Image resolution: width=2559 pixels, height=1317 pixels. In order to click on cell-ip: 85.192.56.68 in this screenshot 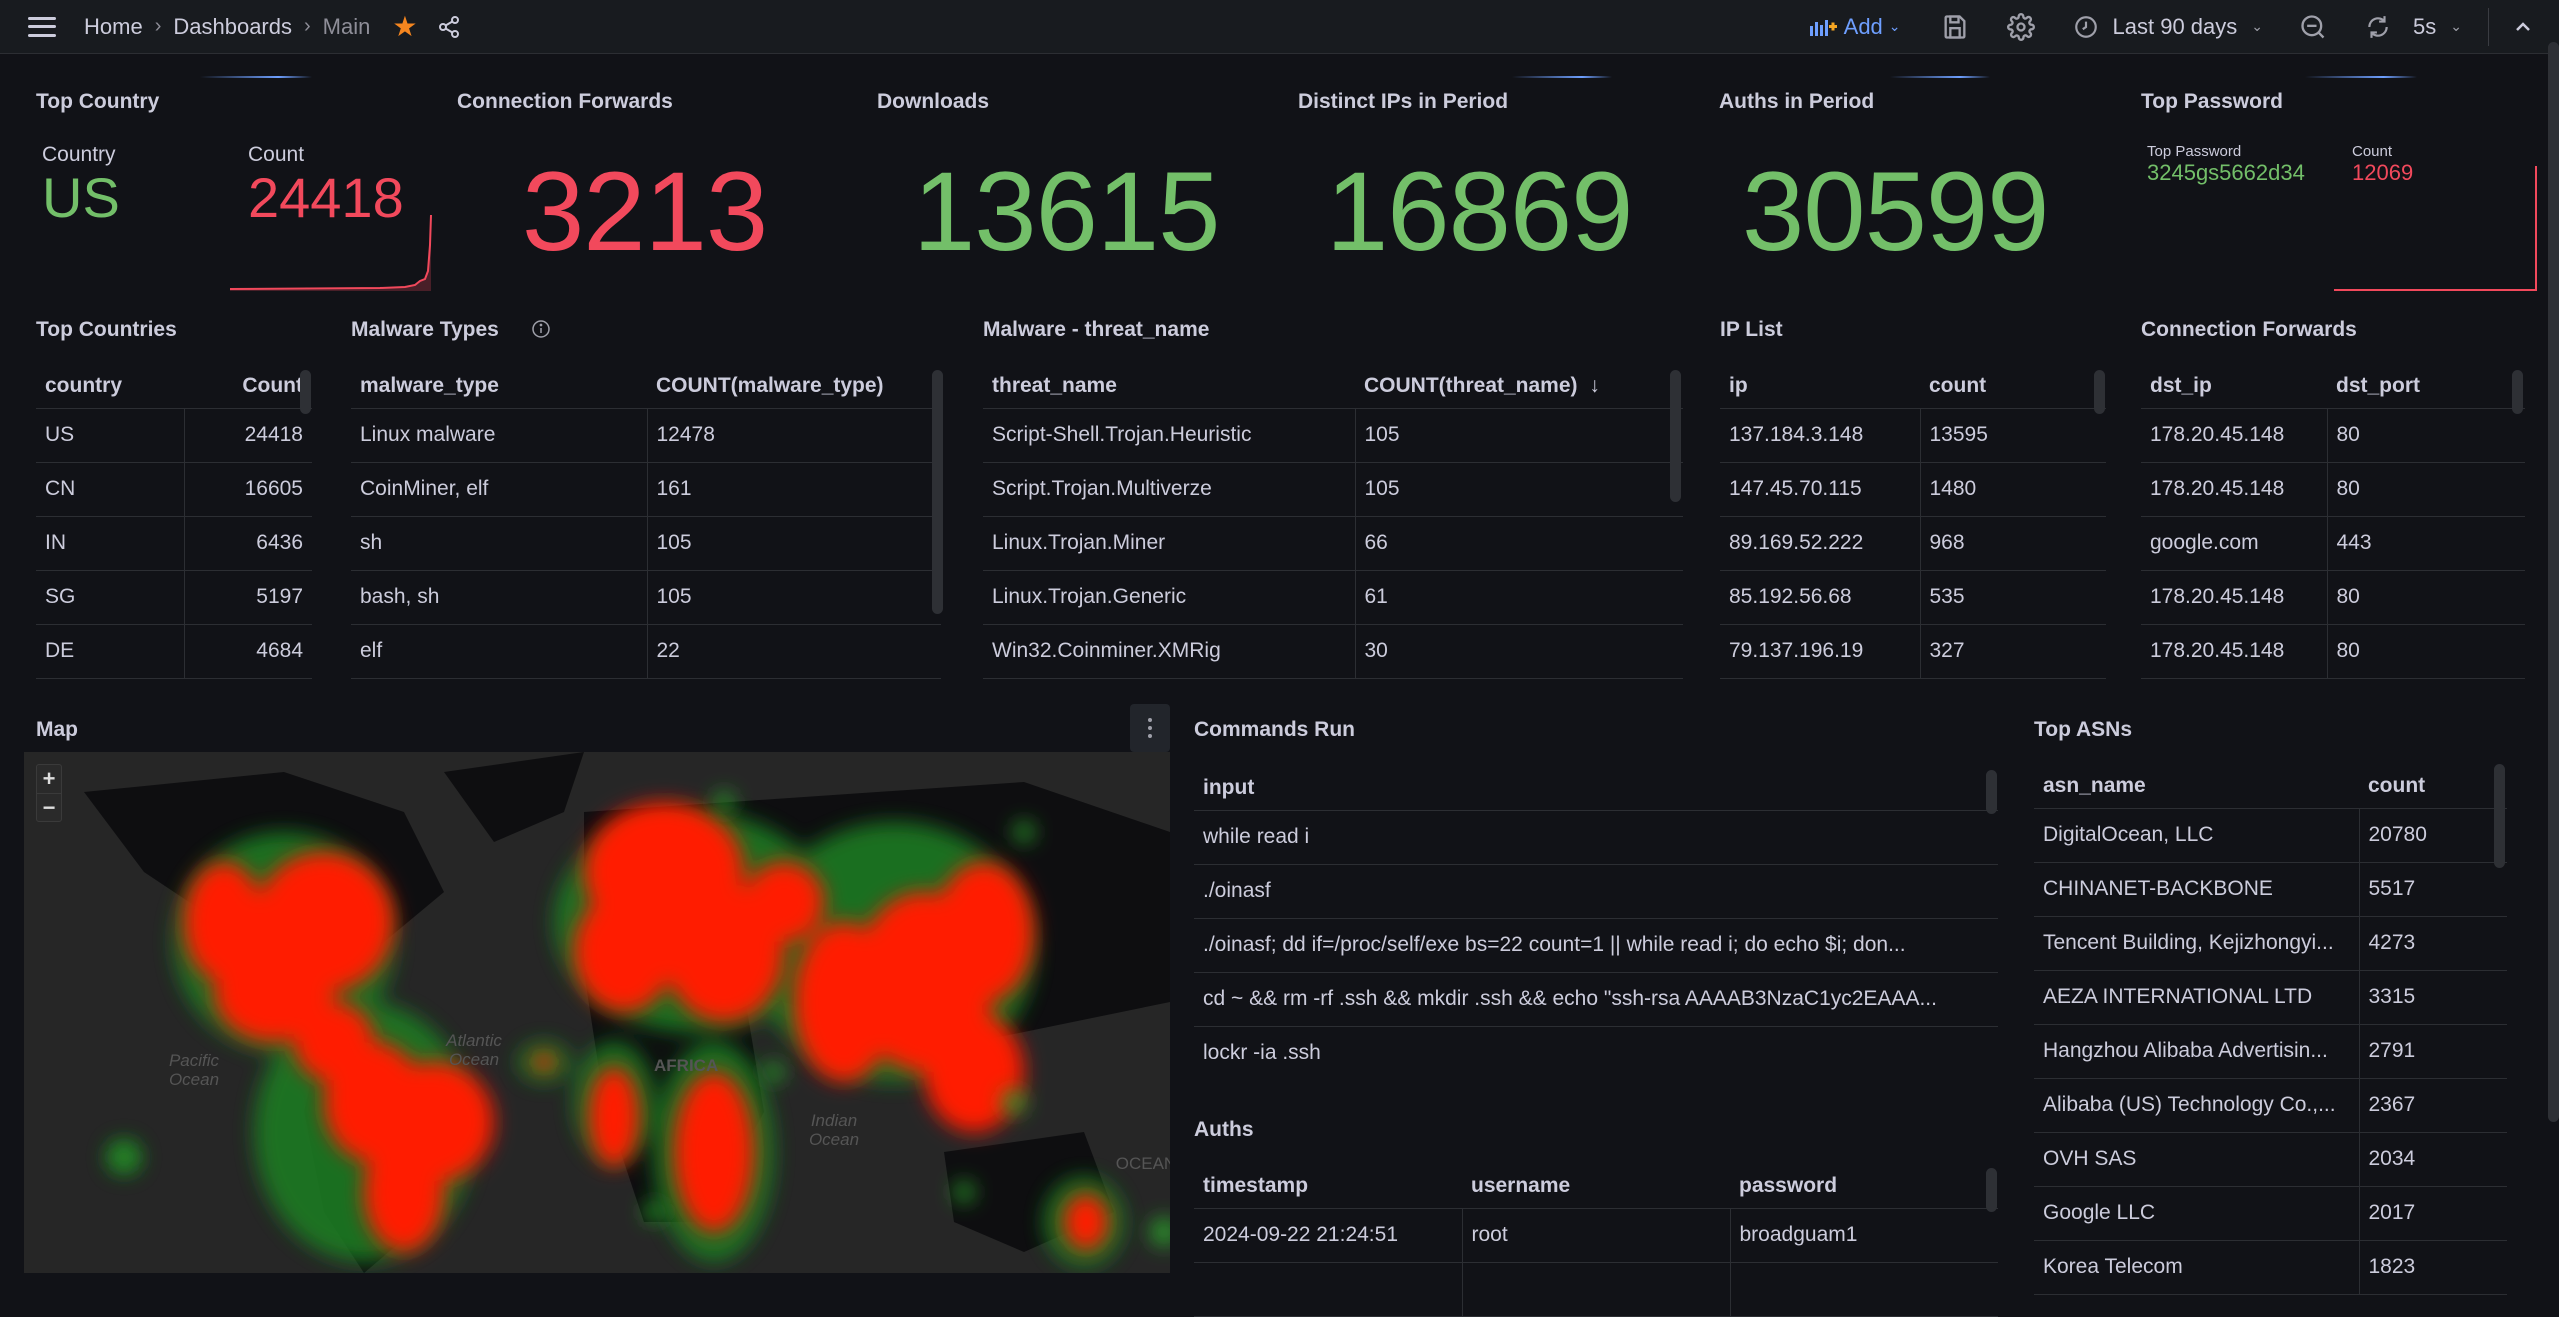, I will do `click(1820, 597)`.